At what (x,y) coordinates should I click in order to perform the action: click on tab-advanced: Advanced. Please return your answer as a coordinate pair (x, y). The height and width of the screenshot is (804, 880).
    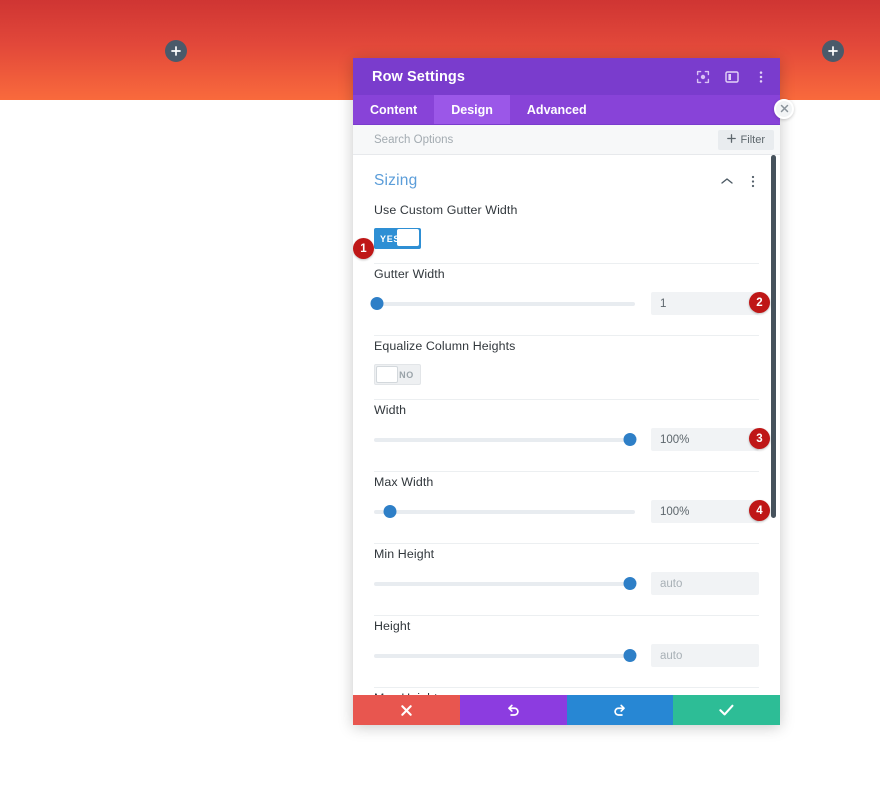
    Looking at the image, I should click on (557, 109).